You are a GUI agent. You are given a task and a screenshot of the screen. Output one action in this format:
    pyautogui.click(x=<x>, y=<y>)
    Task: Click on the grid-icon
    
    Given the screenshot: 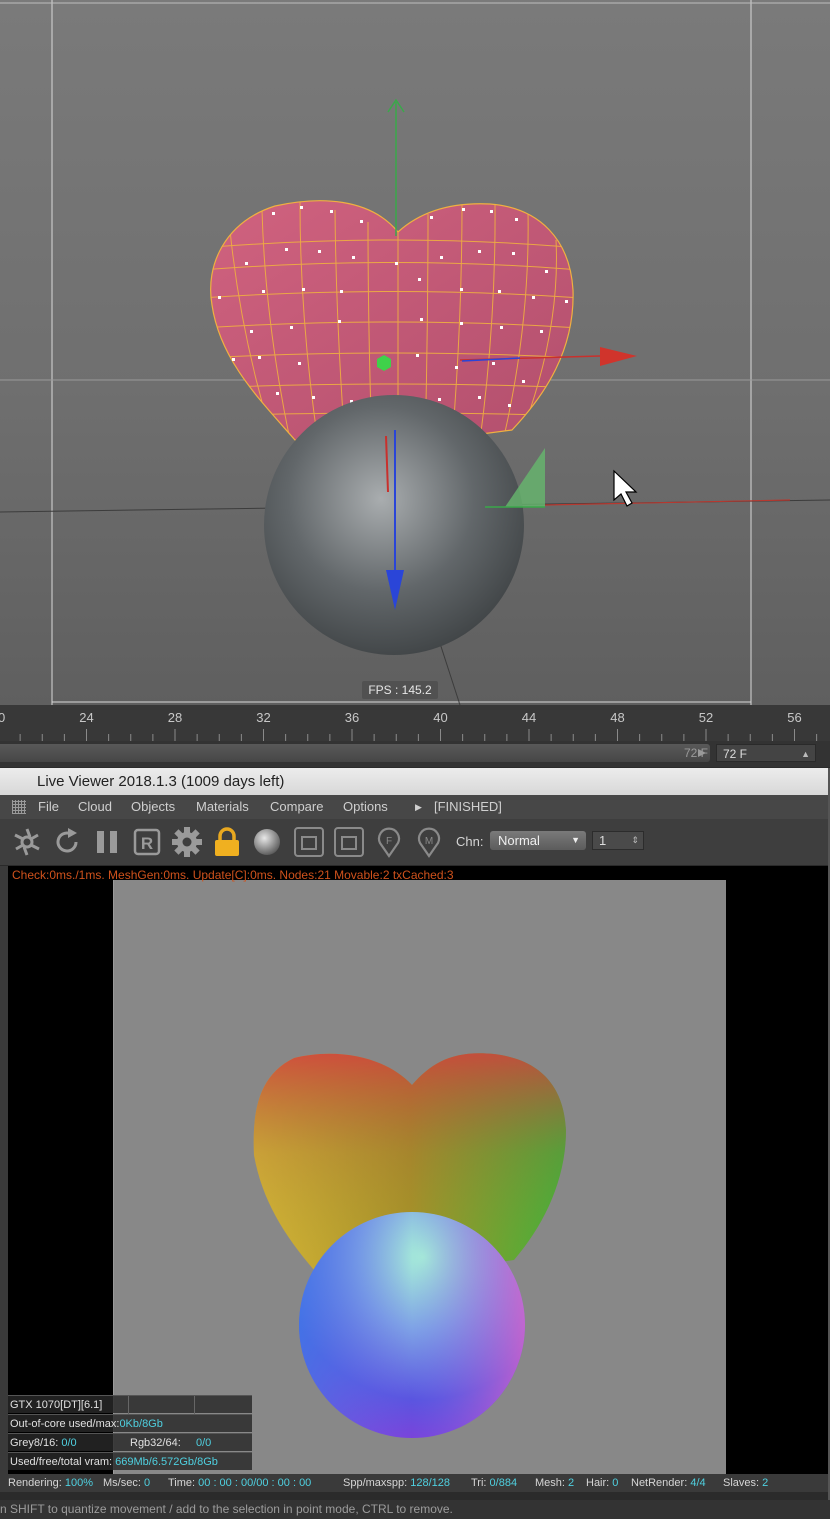 What is the action you would take?
    pyautogui.click(x=19, y=807)
    